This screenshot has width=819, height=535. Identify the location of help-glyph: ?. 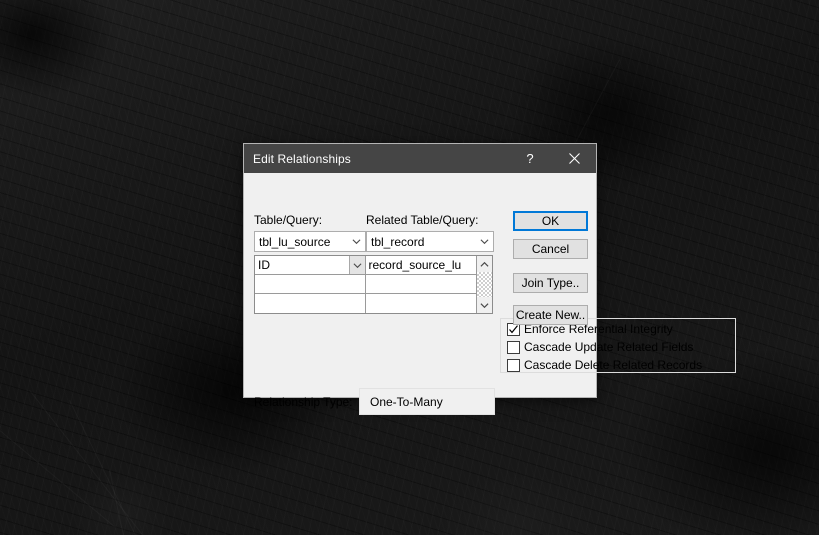
(530, 158).